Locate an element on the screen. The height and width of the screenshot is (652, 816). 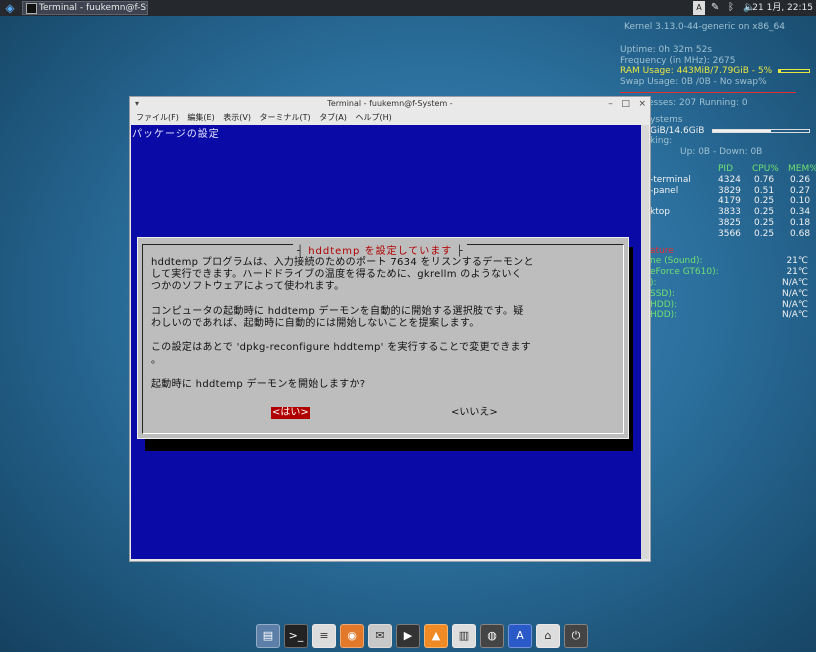
network-speeds: Up: 0B - Down: 0B is located at coordinates (721, 152).